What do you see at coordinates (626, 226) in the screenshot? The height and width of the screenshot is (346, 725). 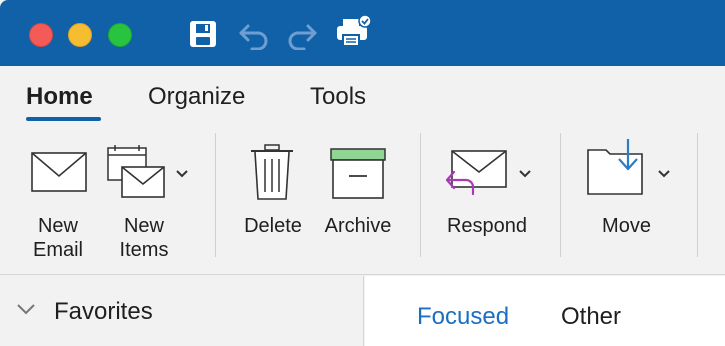 I see `move-label: Move` at bounding box center [626, 226].